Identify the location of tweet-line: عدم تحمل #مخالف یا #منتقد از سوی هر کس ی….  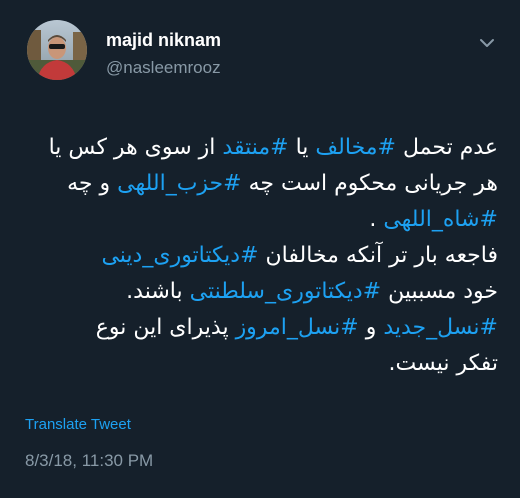
(259, 148).